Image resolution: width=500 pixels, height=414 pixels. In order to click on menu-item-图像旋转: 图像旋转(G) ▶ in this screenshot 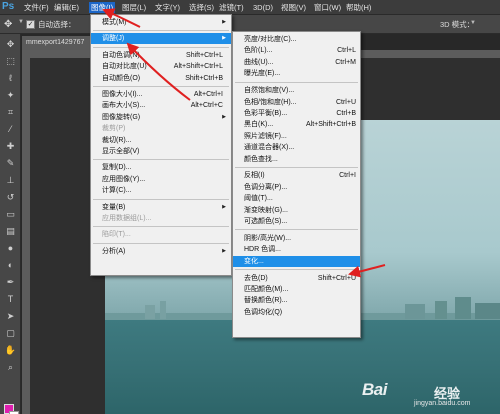, I will do `click(161, 117)`.